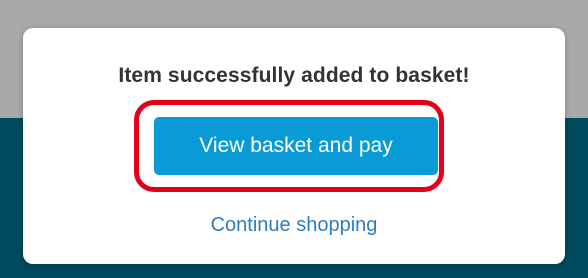 The height and width of the screenshot is (278, 588). Describe the element at coordinates (294, 225) in the screenshot. I see `continue-shopping-link: Continue shopping` at that location.